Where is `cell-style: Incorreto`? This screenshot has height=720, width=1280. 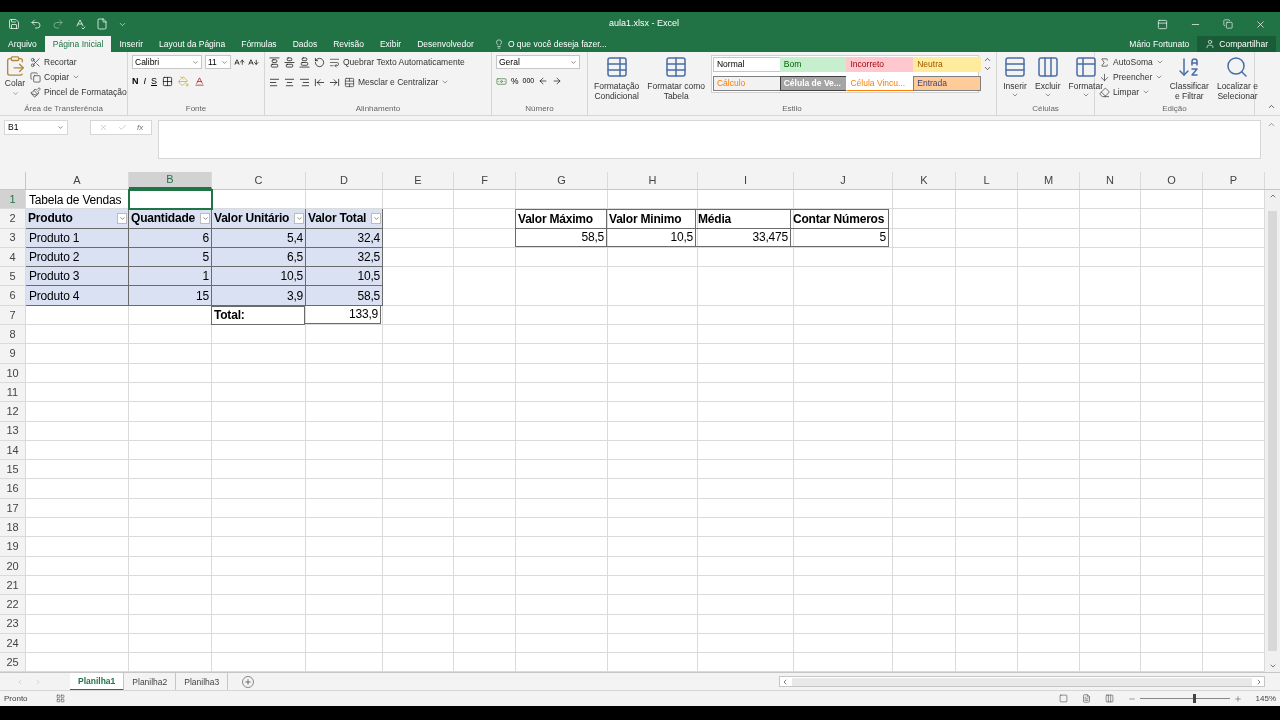 cell-style: Incorreto is located at coordinates (880, 64).